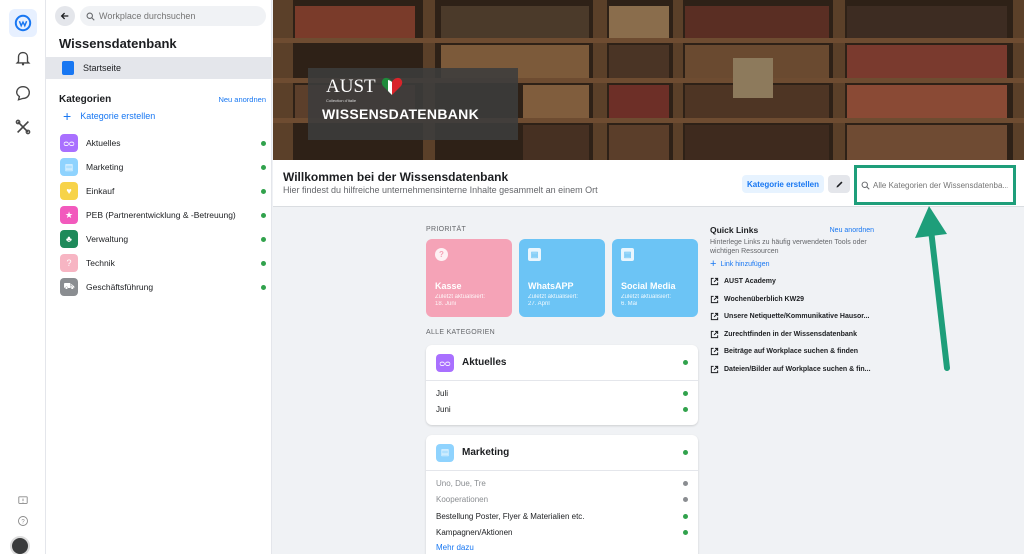  Describe the element at coordinates (469, 278) in the screenshot. I see `priority-card-kasse: ? Kasse Zuletzt aktualisiert: 18. Juni` at that location.